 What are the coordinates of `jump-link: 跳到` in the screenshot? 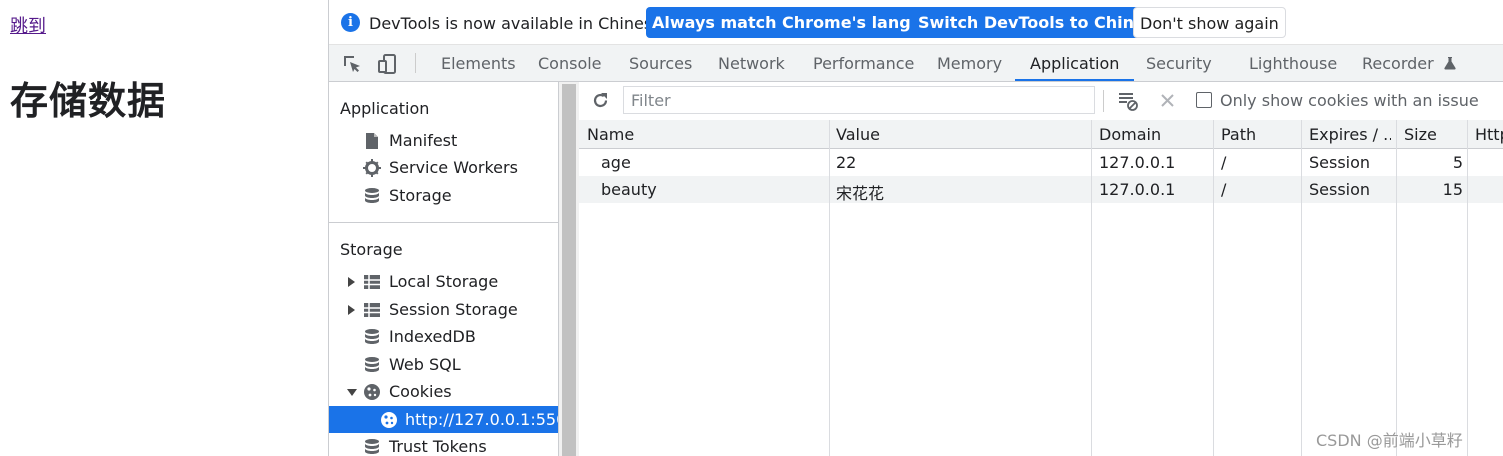 It's located at (28, 25).